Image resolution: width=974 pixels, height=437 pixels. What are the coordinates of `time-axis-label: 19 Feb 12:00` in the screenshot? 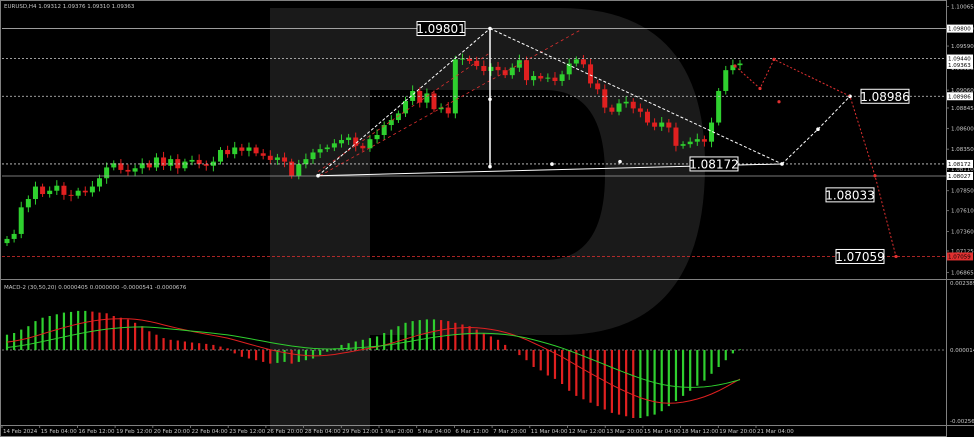 It's located at (134, 432).